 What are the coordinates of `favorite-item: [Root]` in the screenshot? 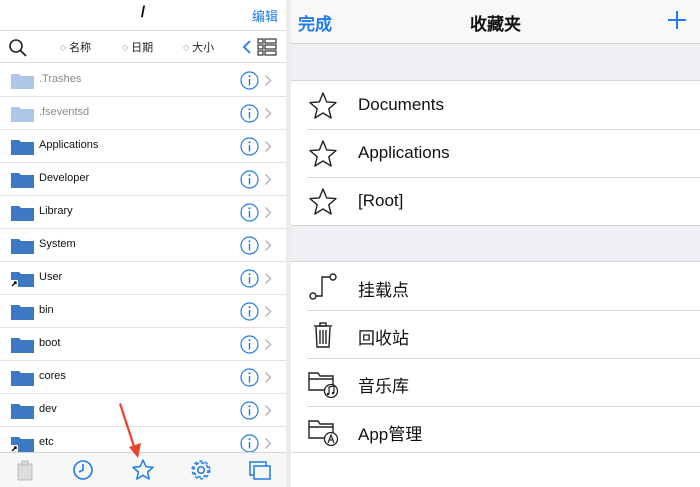 It's located at (495, 202).